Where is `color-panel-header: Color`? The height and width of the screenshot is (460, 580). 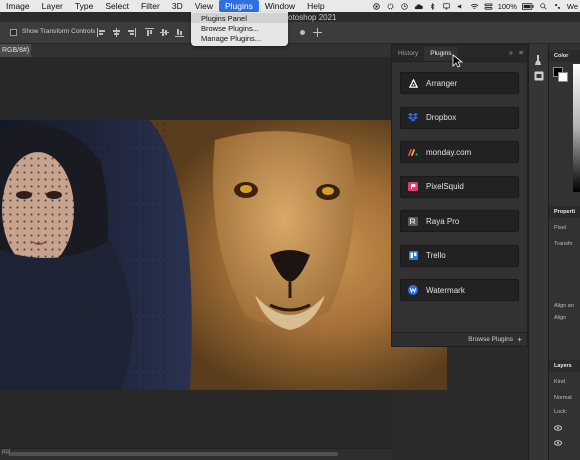
color-panel-header: Color is located at coordinates (564, 56).